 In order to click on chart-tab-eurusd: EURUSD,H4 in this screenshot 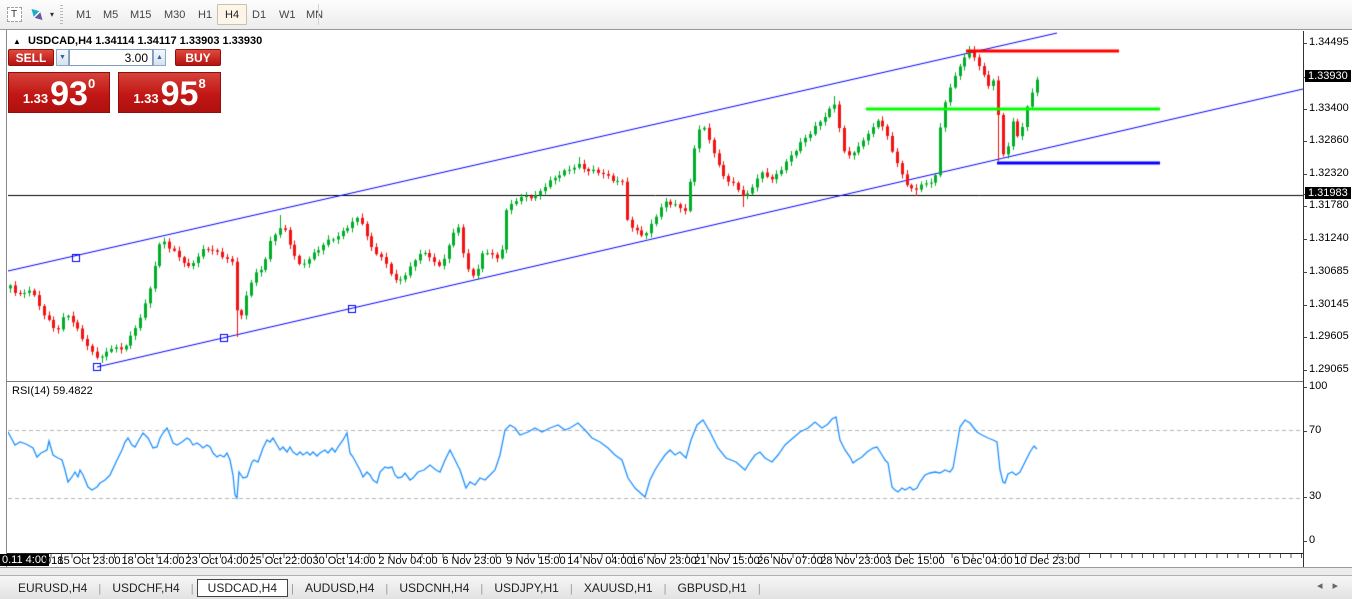, I will do `click(52, 588)`.